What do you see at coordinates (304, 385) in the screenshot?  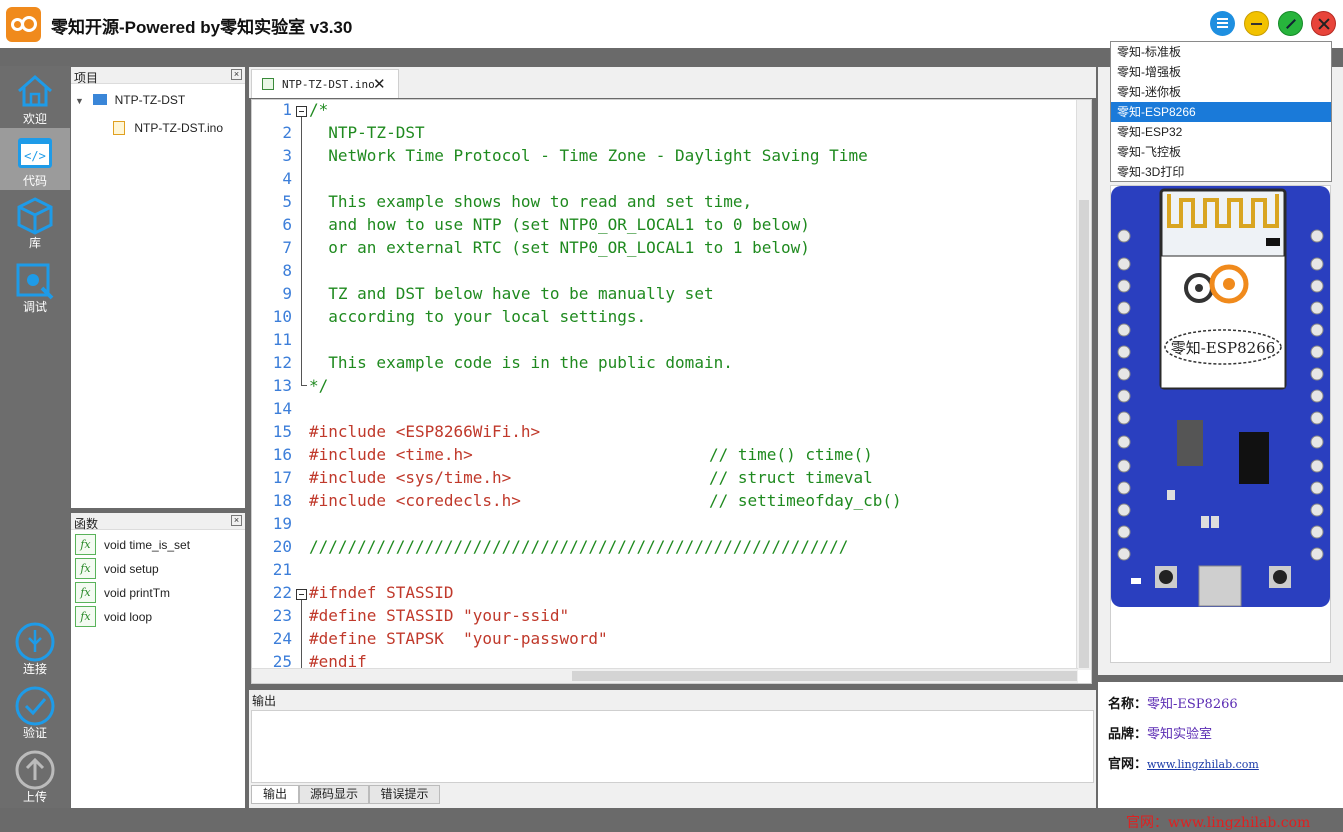 I see `fold-end` at bounding box center [304, 385].